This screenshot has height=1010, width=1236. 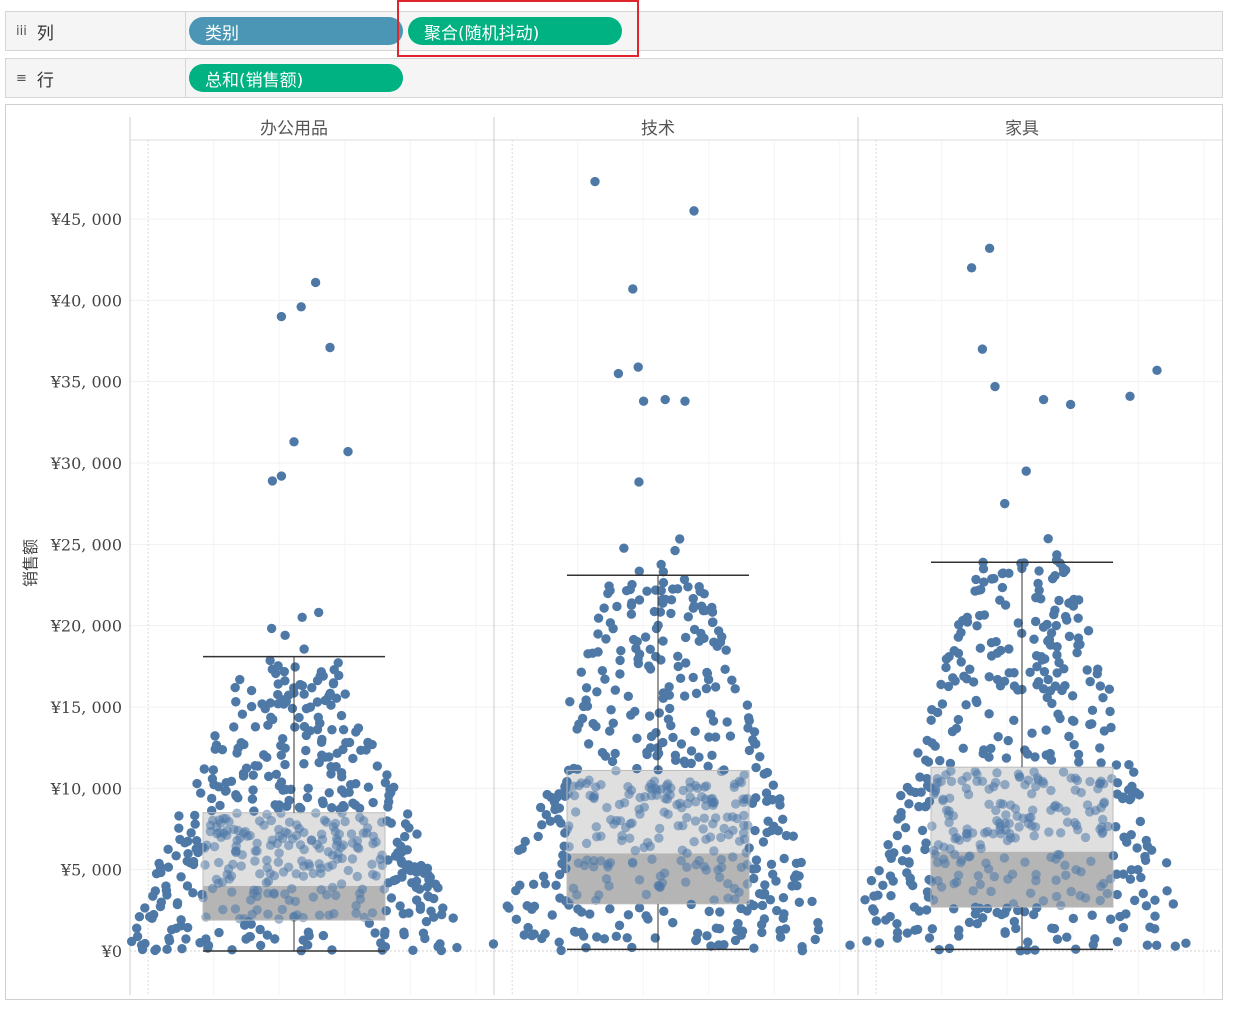 I want to click on y-tick-label: ¥15, 000, so click(x=86, y=707).